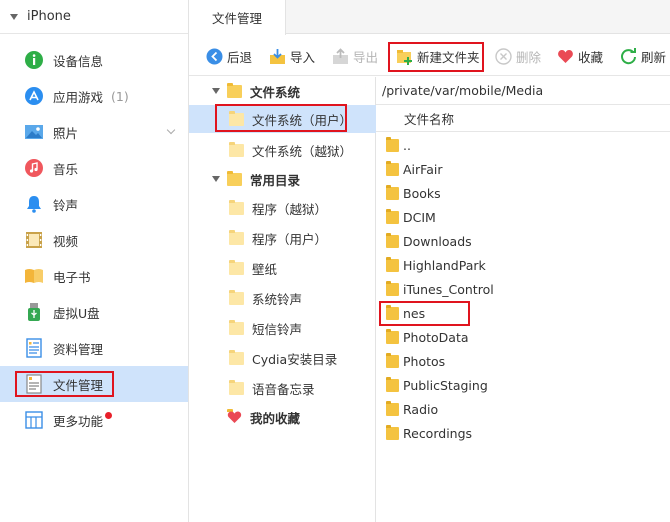 The height and width of the screenshot is (522, 670). Describe the element at coordinates (292, 56) in the screenshot. I see `import-button: 导入` at that location.